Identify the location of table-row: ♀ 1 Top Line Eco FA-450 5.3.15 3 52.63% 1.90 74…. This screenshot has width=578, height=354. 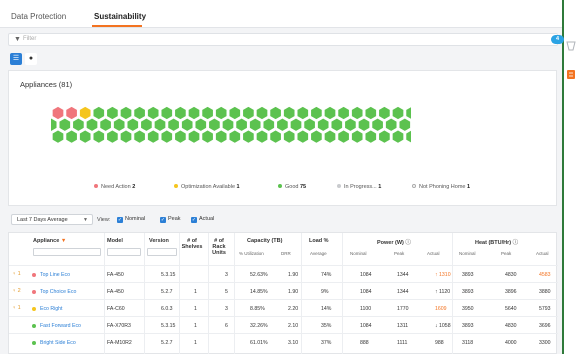
(283, 273).